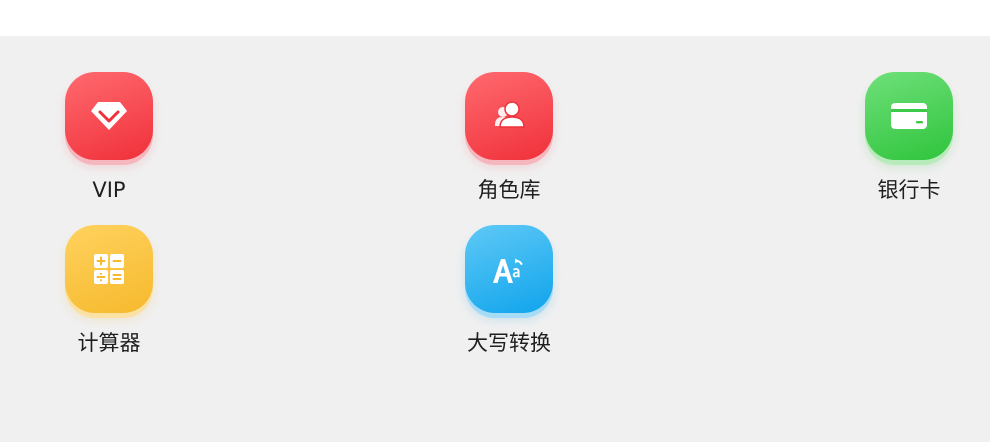 This screenshot has width=990, height=442. I want to click on case-convert-icon-tile, so click(509, 269).